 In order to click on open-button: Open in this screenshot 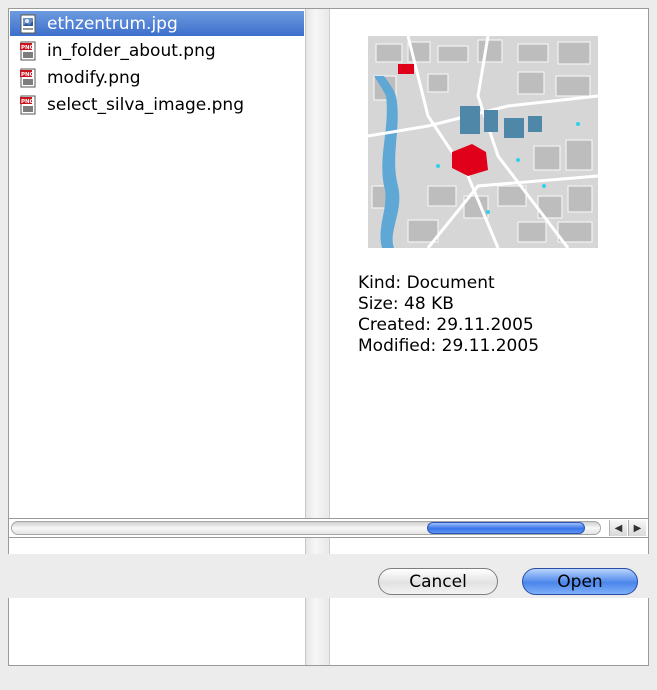, I will do `click(580, 581)`.